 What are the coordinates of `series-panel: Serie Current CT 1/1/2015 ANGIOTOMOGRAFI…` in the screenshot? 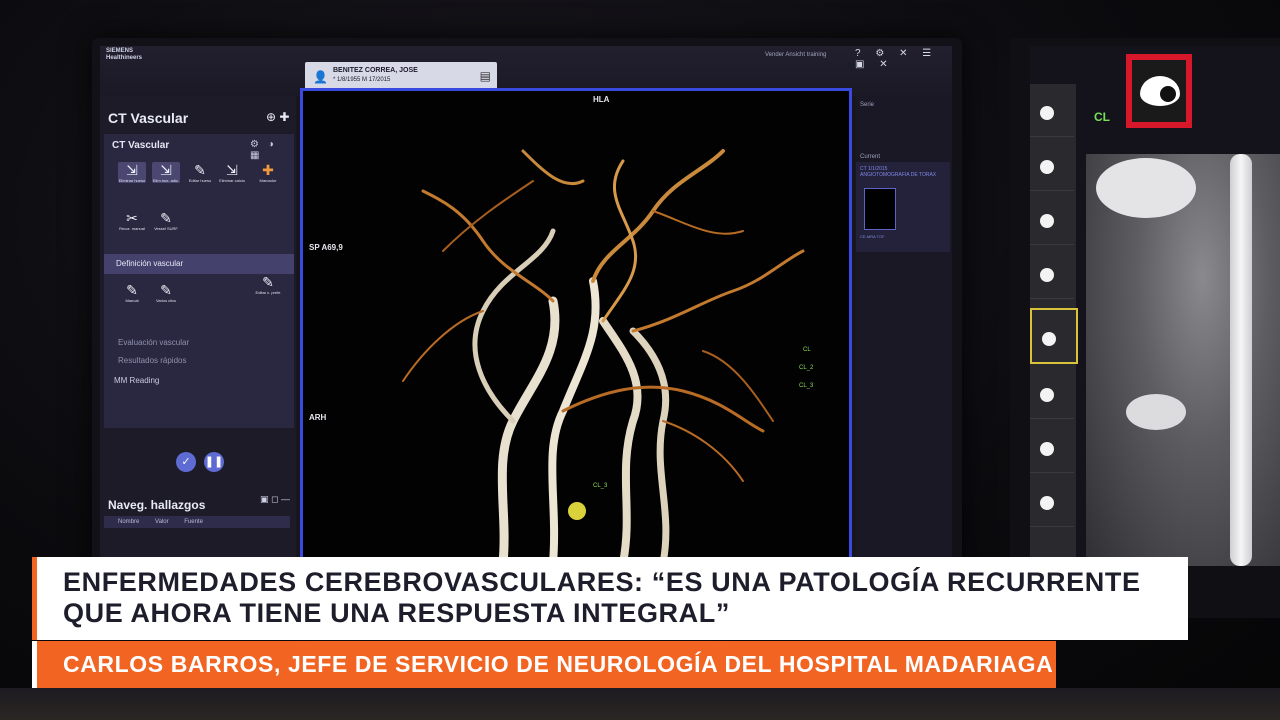 It's located at (904, 331).